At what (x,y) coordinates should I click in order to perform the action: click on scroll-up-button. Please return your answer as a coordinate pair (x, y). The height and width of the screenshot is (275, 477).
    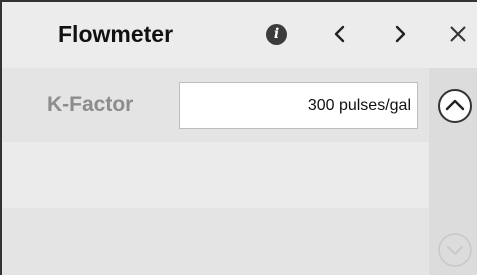
    Looking at the image, I should click on (455, 106).